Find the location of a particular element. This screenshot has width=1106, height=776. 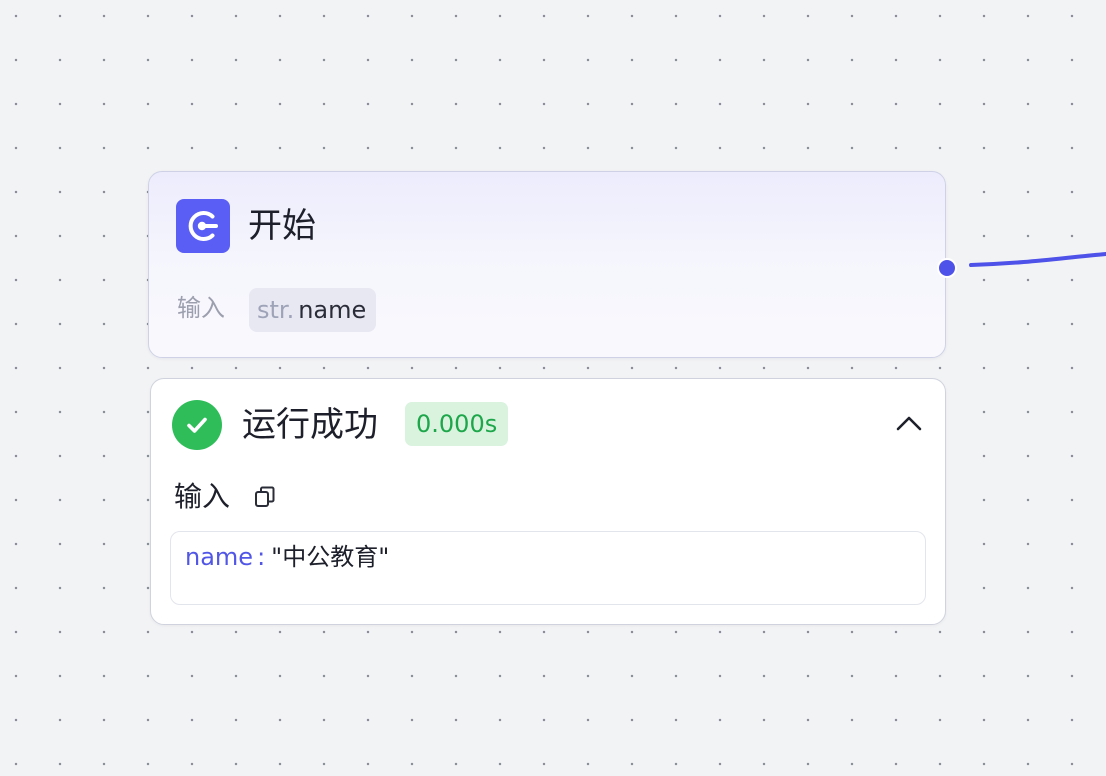

json-key: name is located at coordinates (219, 557).